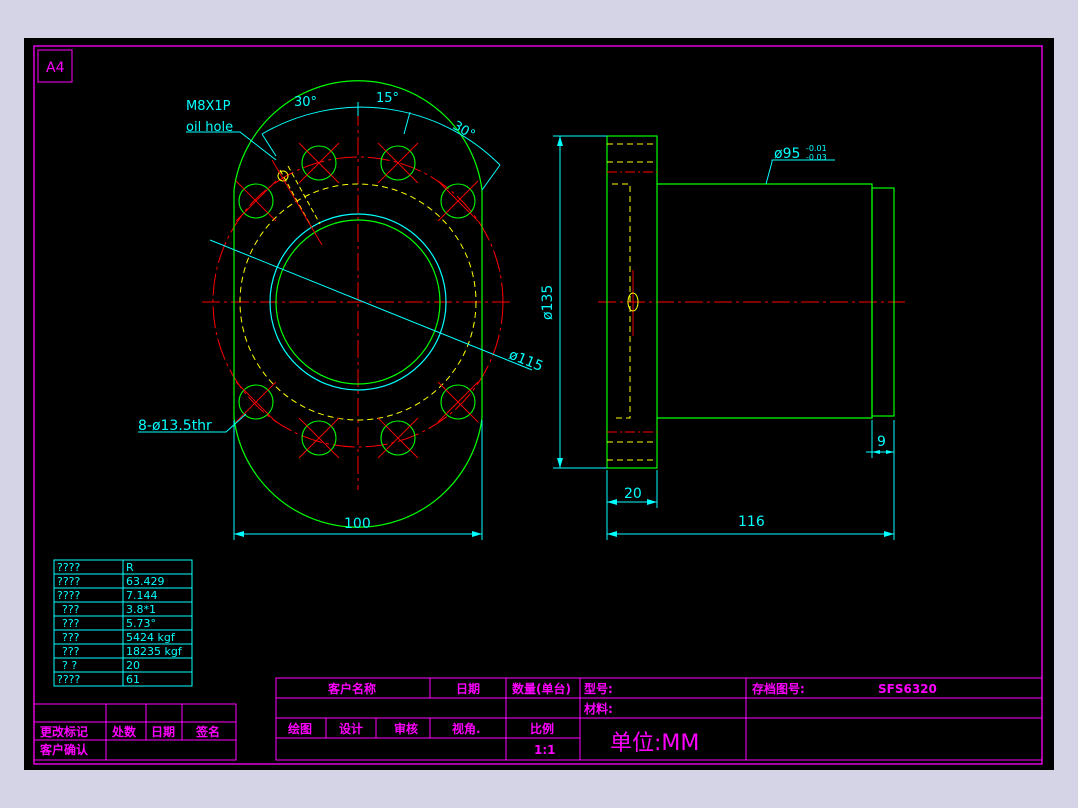 The width and height of the screenshot is (1078, 808). Describe the element at coordinates (55, 68) in the screenshot. I see `size-label: A4` at that location.